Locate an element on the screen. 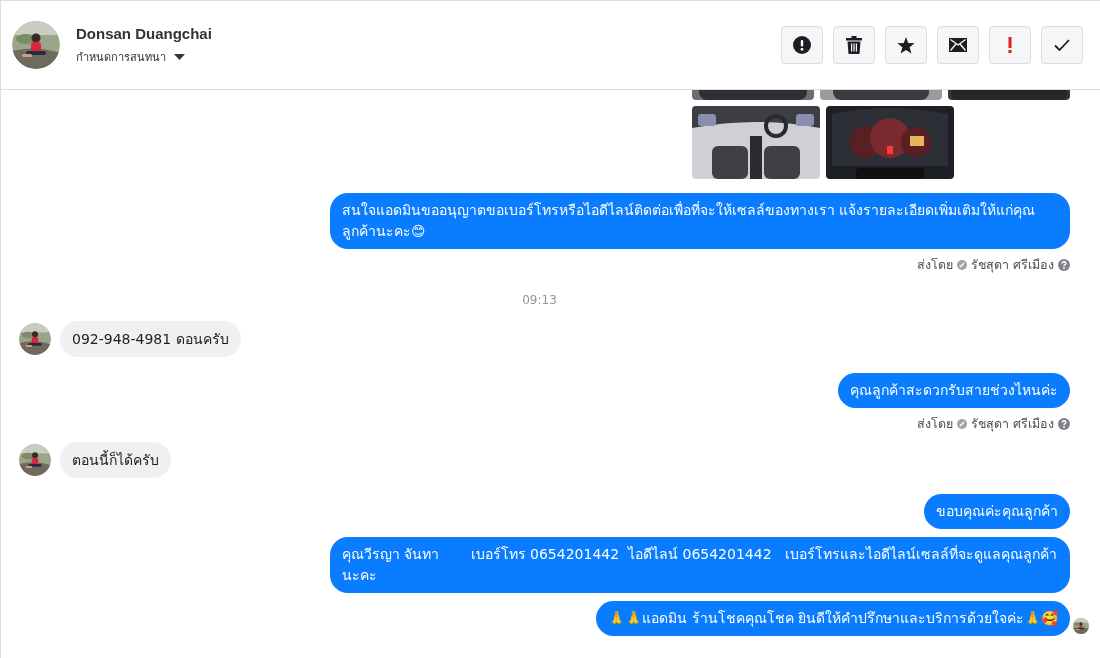  conversation-settings-link: กำหนดการสนทนา is located at coordinates (121, 56).